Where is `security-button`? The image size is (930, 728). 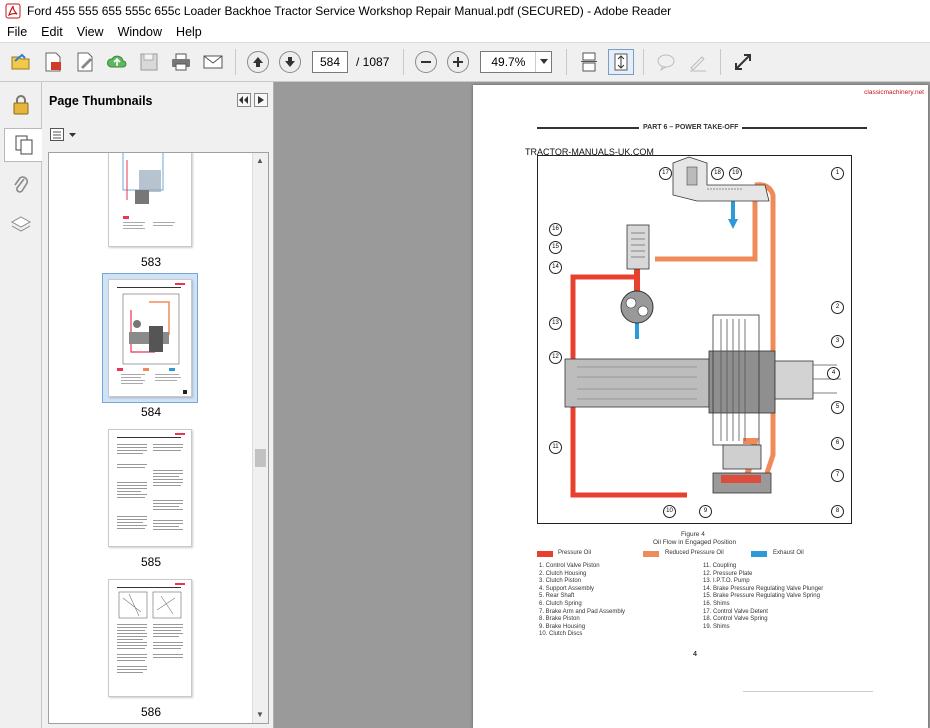
security-button is located at coordinates (21, 105).